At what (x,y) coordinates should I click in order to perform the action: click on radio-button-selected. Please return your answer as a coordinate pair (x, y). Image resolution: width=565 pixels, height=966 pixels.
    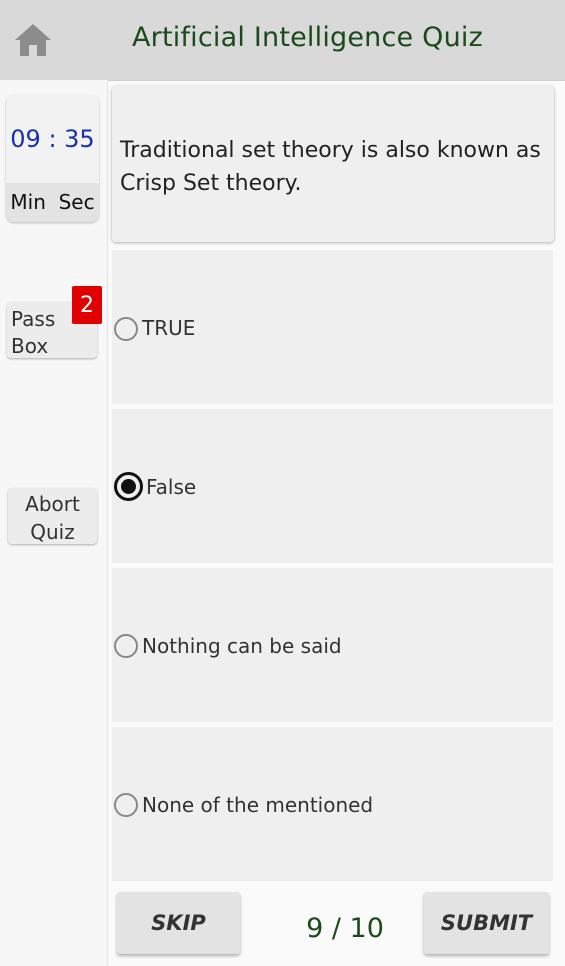
    Looking at the image, I should click on (128, 486).